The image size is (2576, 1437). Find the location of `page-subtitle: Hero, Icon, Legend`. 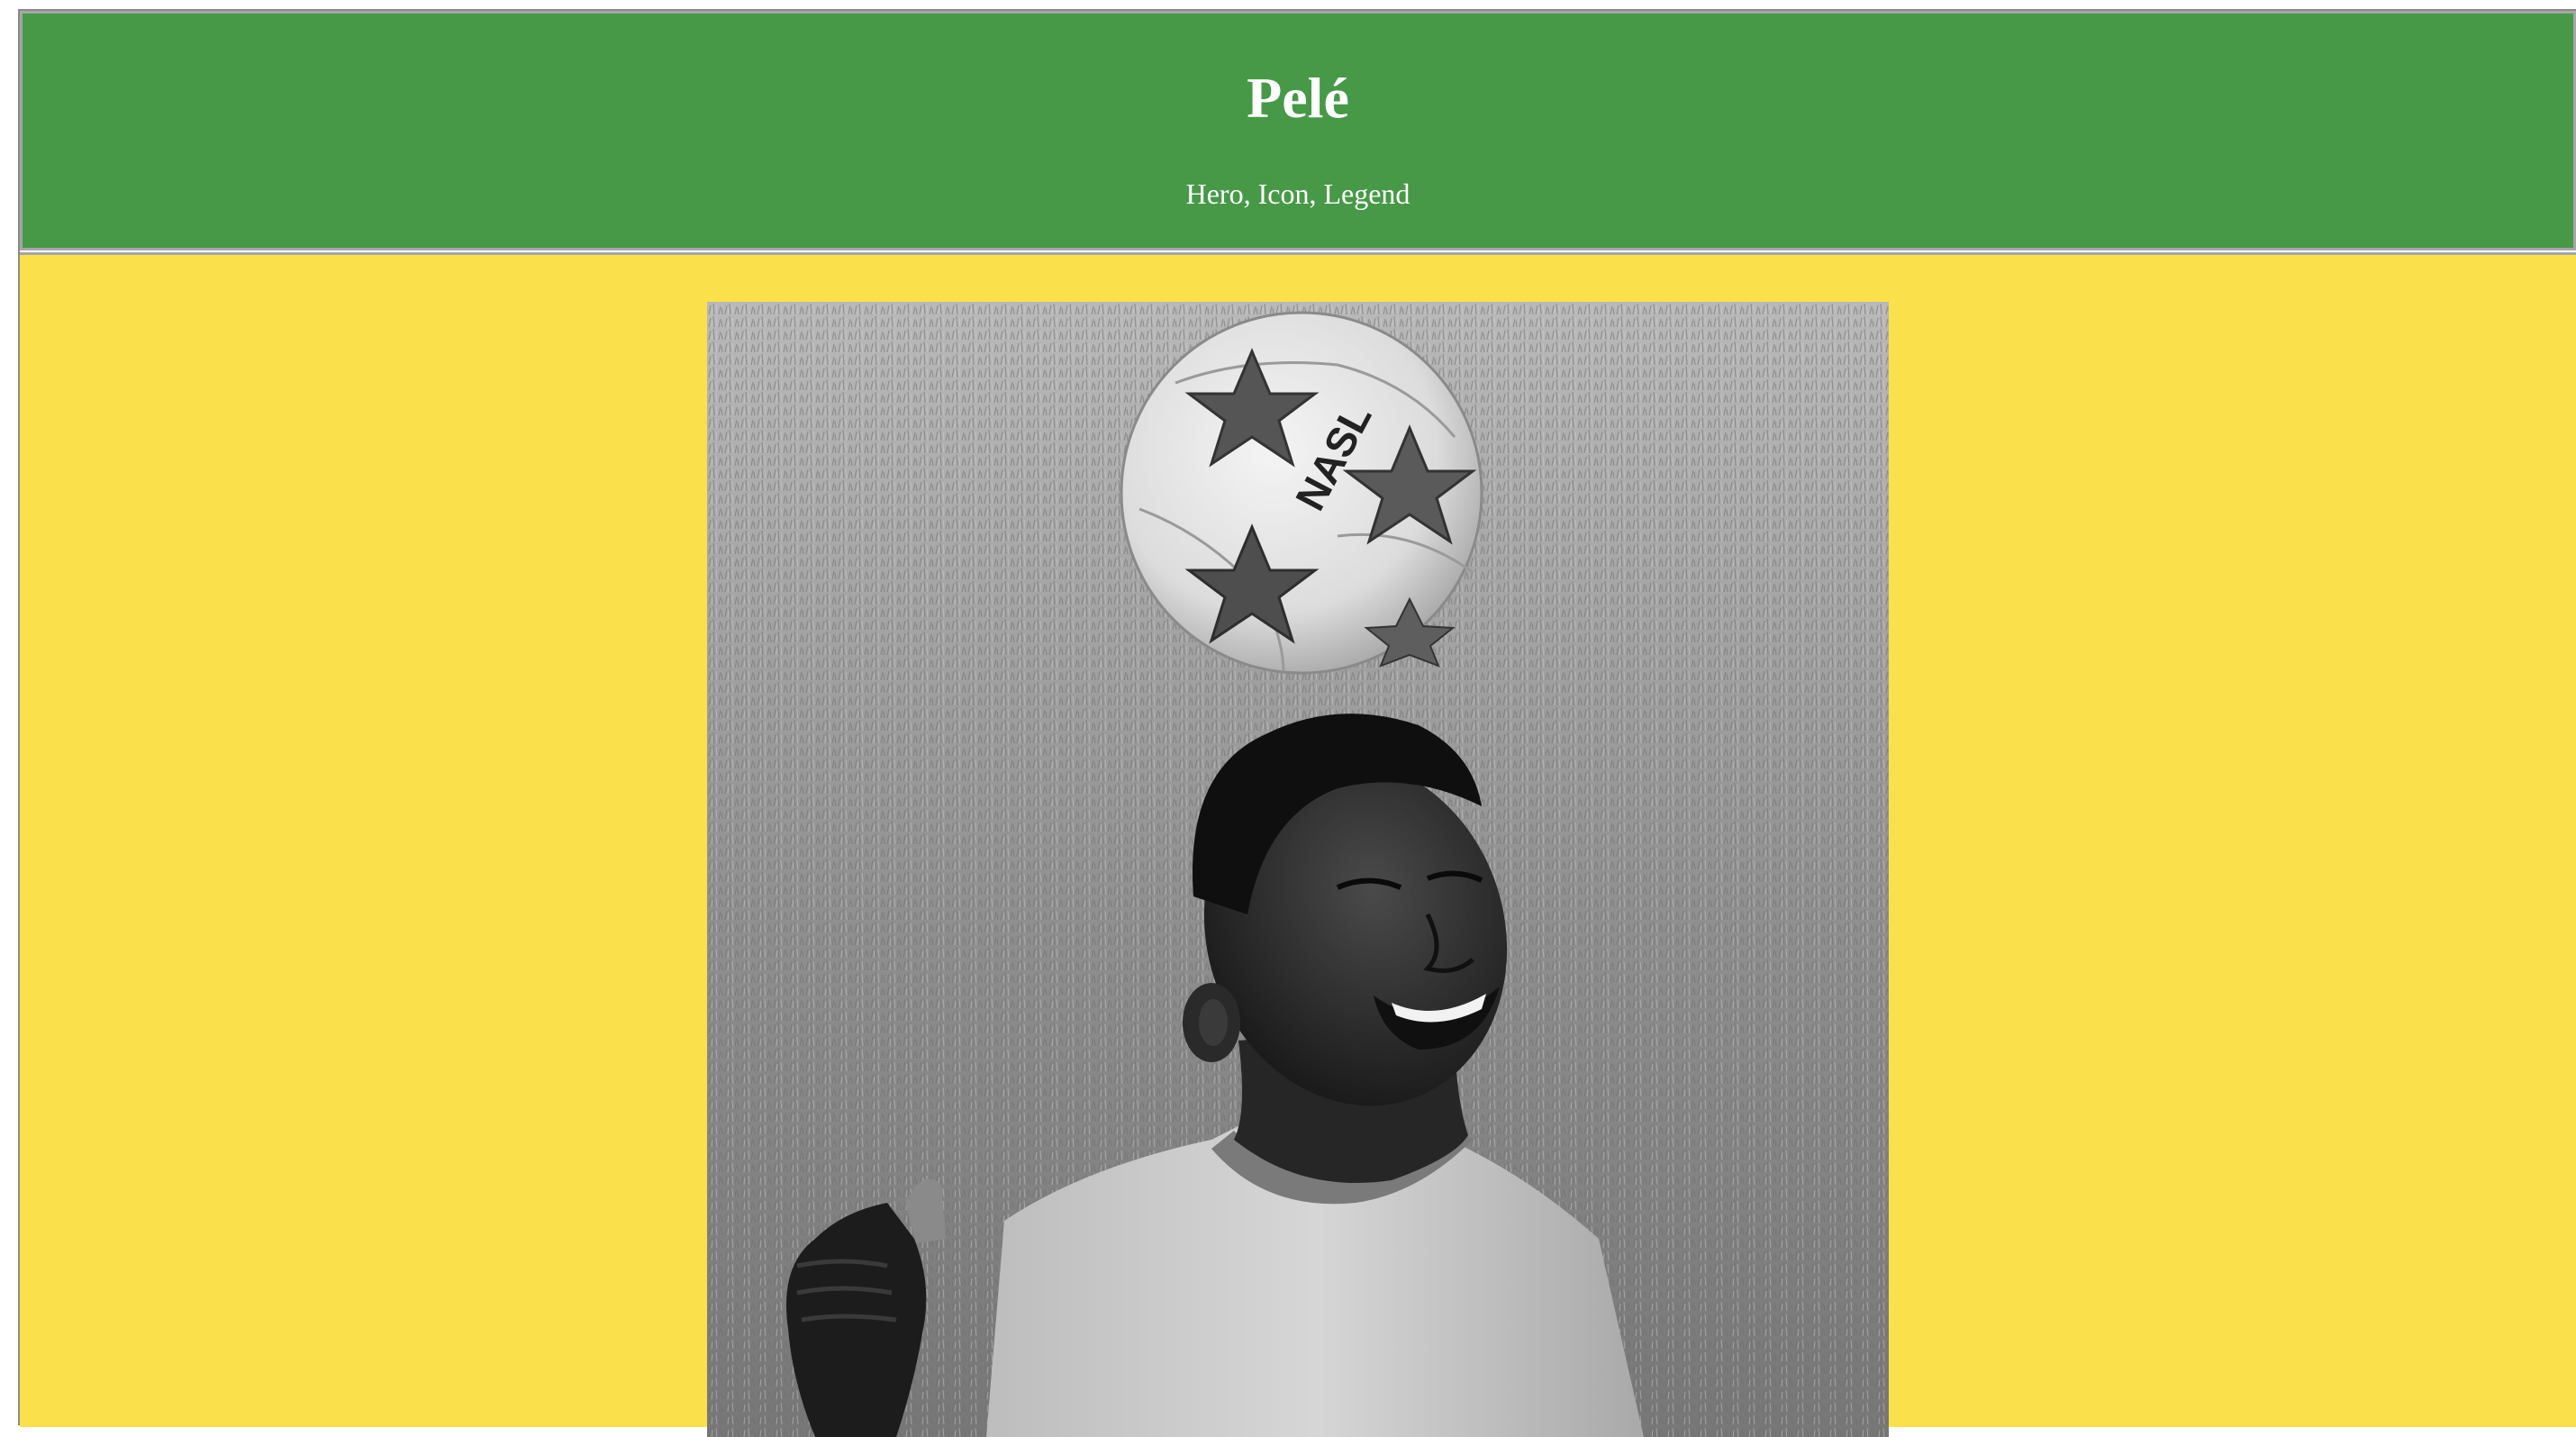

page-subtitle: Hero, Icon, Legend is located at coordinates (1297, 193).